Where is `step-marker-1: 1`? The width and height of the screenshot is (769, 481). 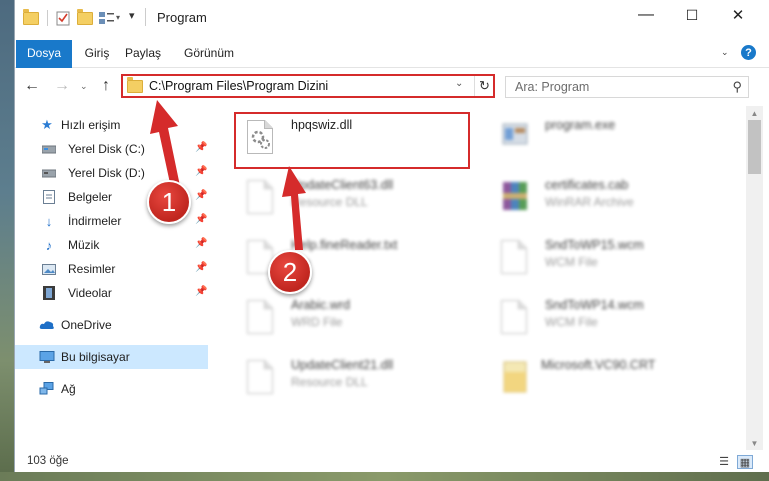 step-marker-1: 1 is located at coordinates (169, 202).